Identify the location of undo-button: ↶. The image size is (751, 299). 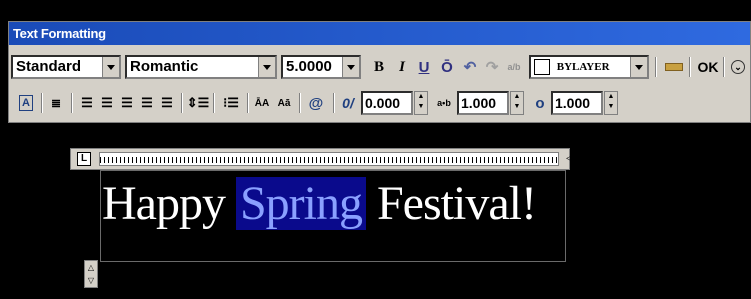
(470, 67).